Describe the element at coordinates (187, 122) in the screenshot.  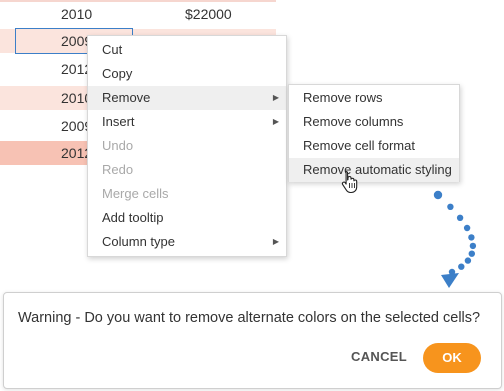
I see `menu-item-insert: Insert ▶` at that location.